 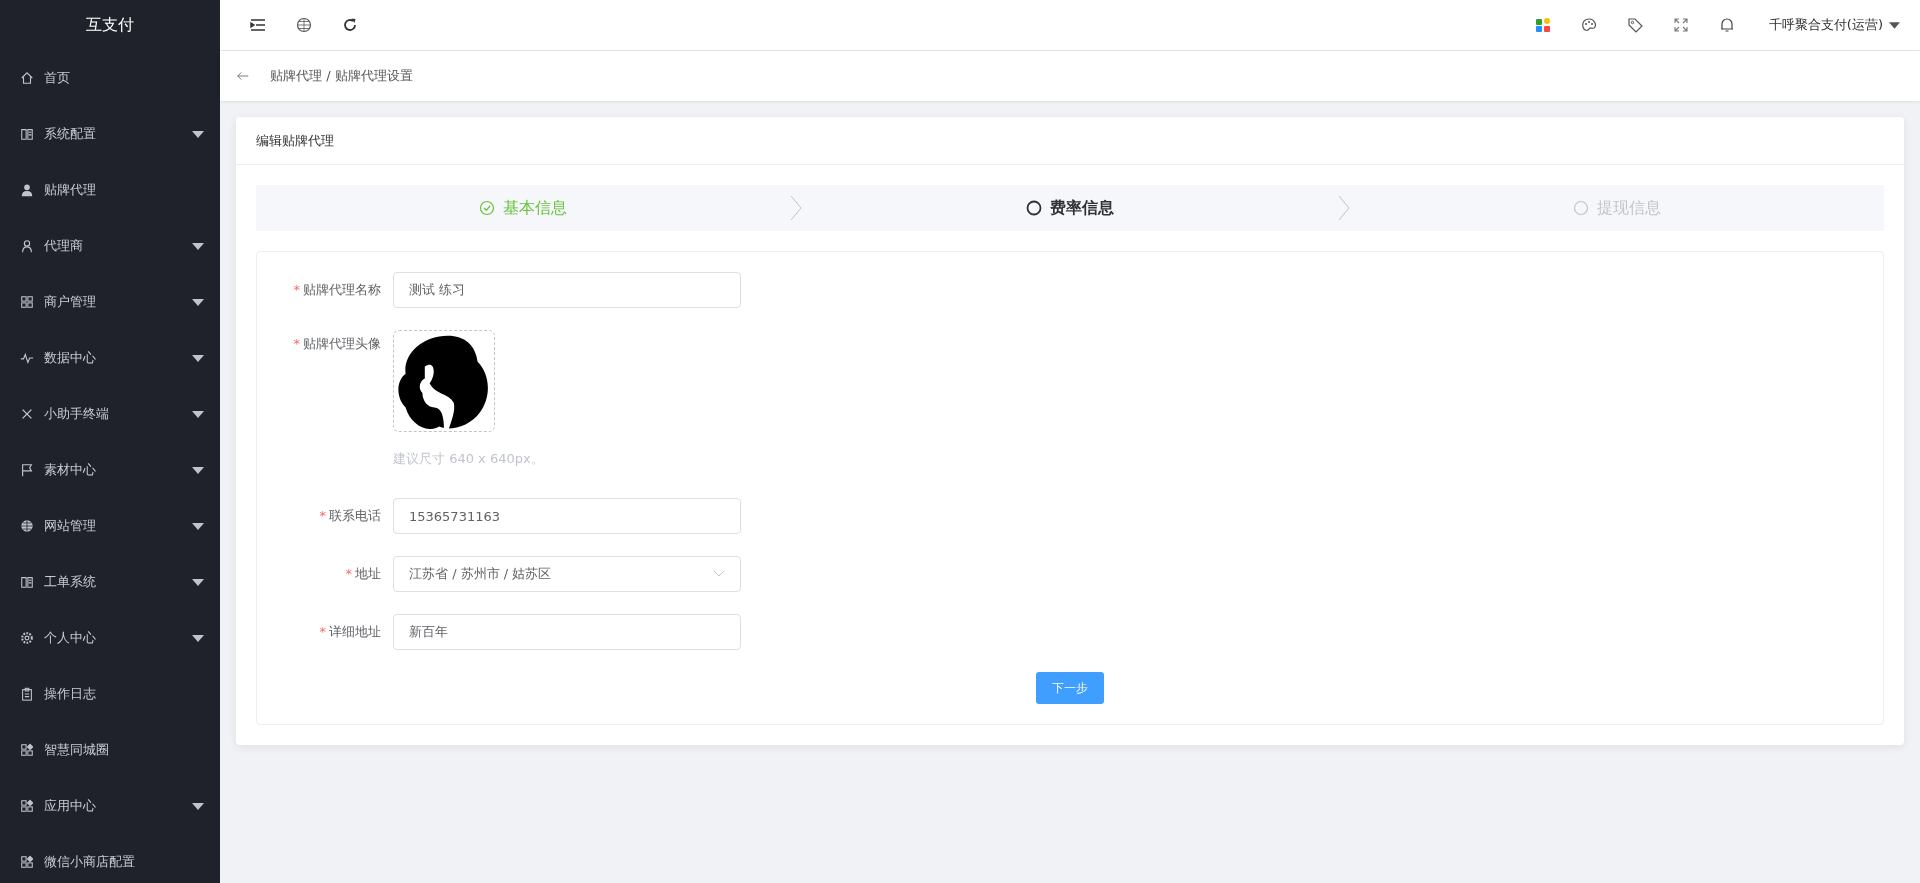 What do you see at coordinates (110, 638) in the screenshot?
I see `sidebar-item: 个人中心` at bounding box center [110, 638].